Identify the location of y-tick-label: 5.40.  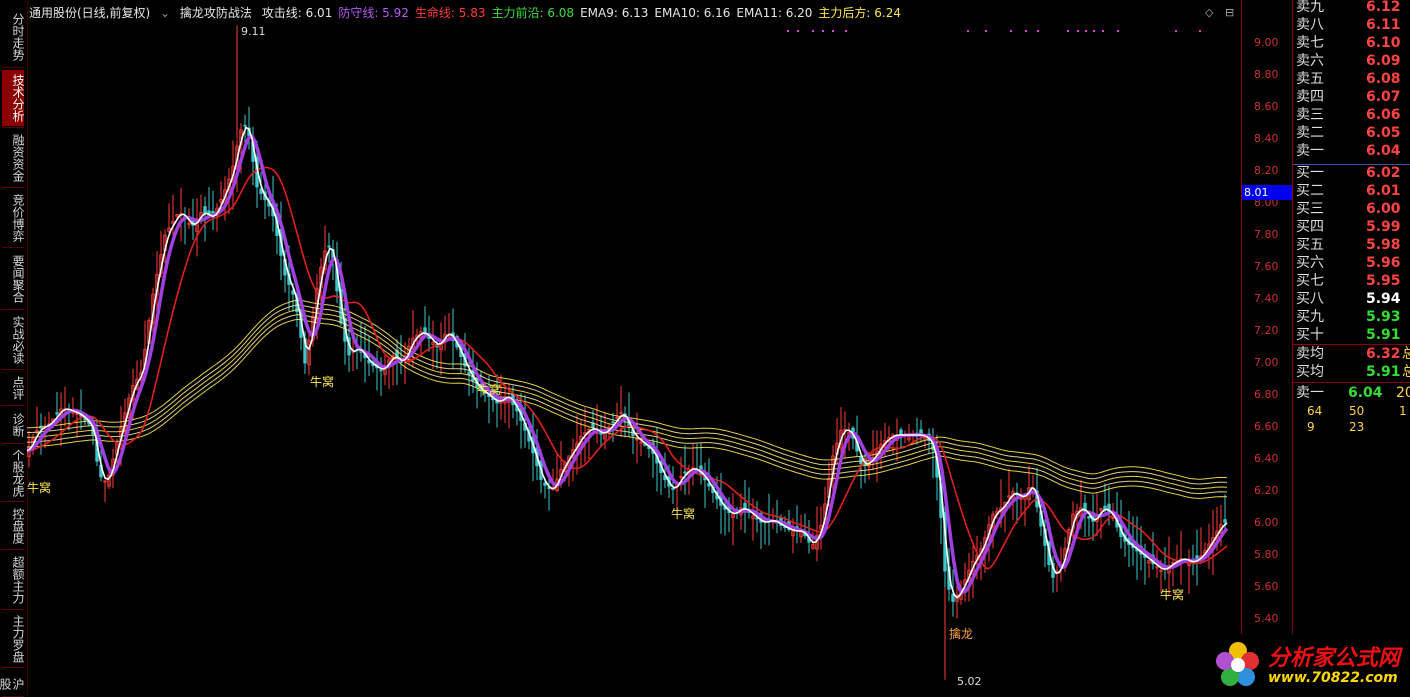
(1266, 618).